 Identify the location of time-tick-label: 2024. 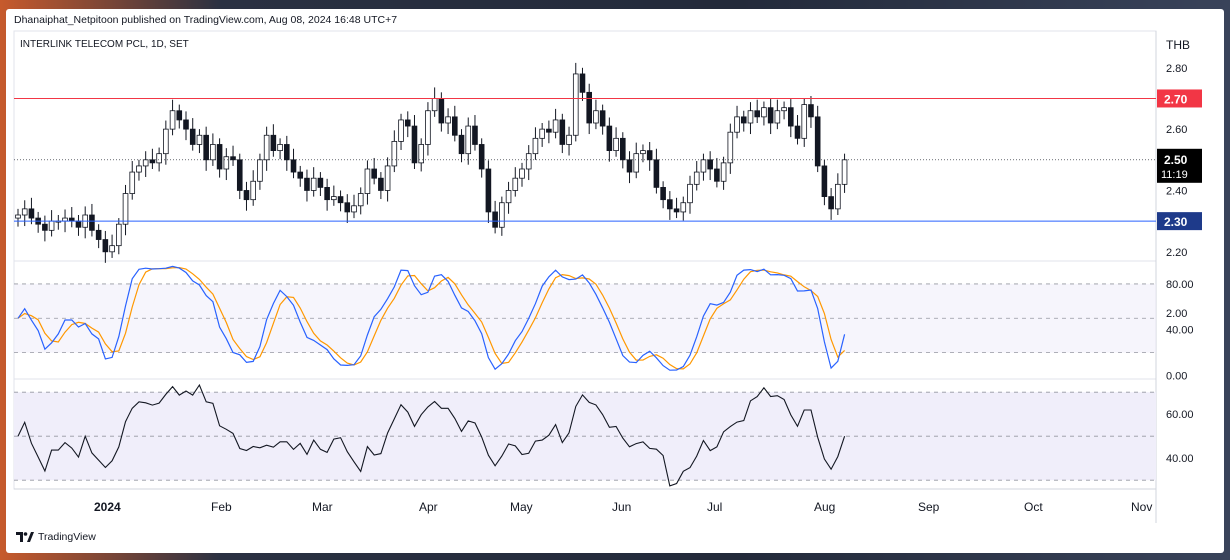
(107, 507).